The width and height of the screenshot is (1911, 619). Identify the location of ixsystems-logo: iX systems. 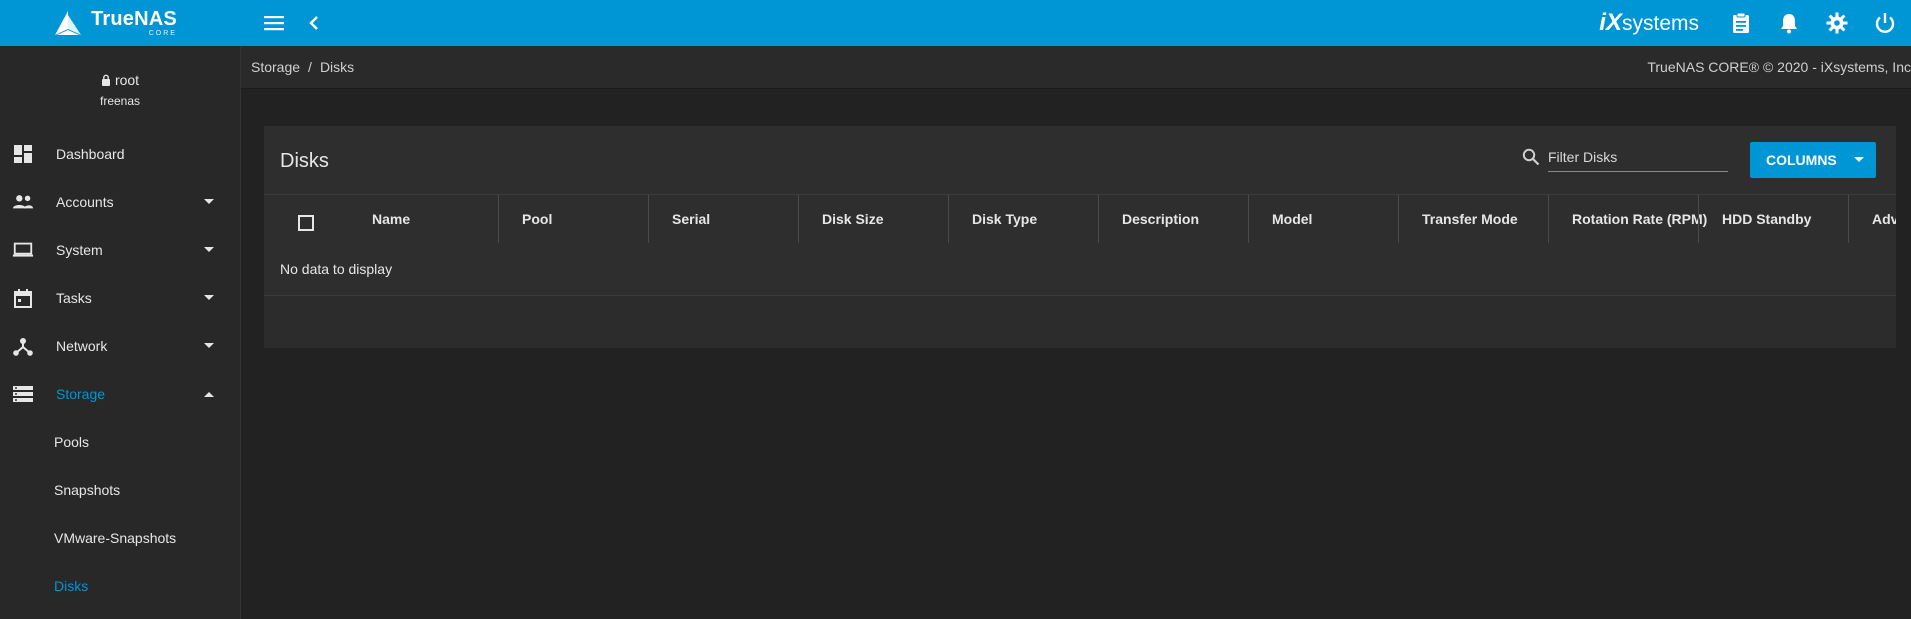
(1649, 23).